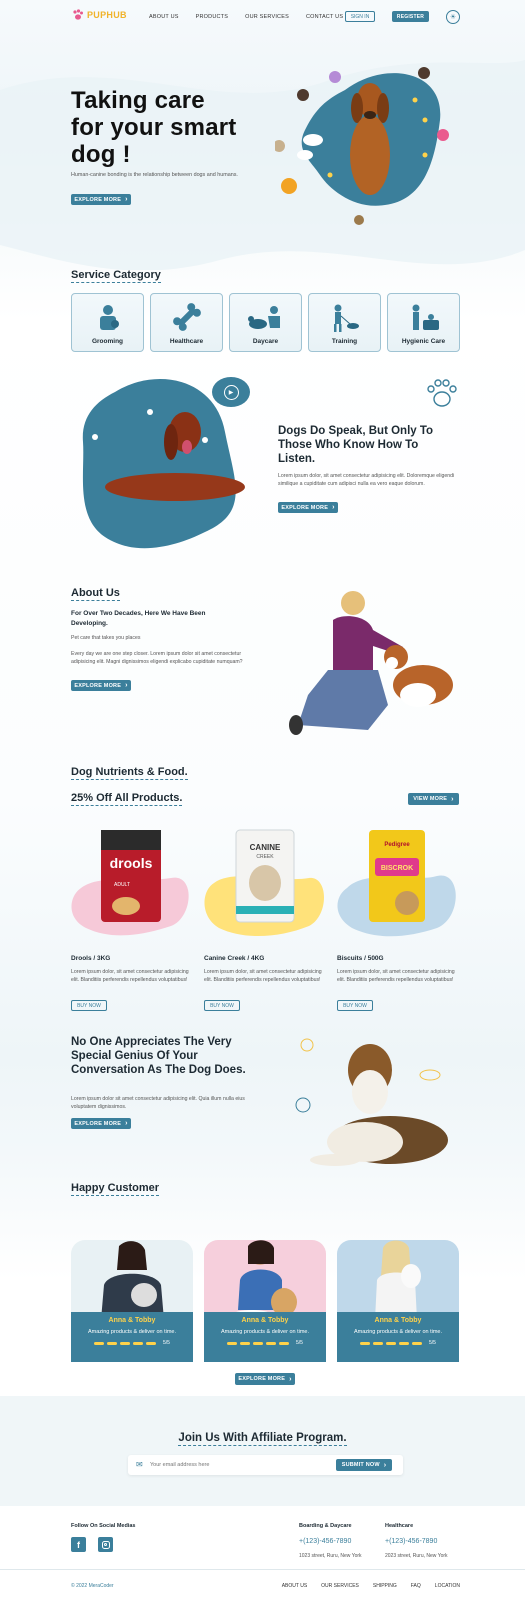 Image resolution: width=525 pixels, height=1600 pixels. Describe the element at coordinates (265, 1332) in the screenshot. I see `customer-text-2: Amazing products & deliver on time.` at that location.